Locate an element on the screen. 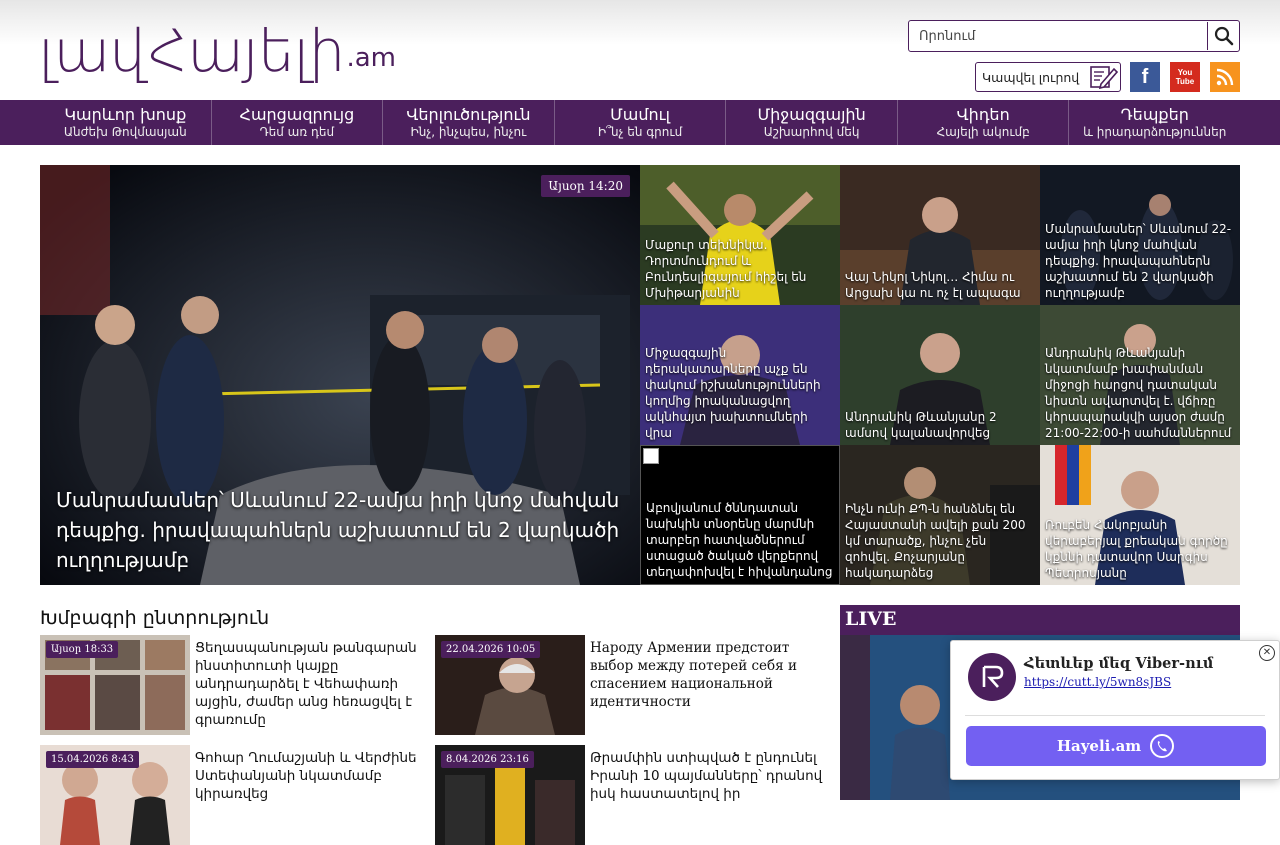 This screenshot has width=1280, height=845. search-box is located at coordinates (1074, 36).